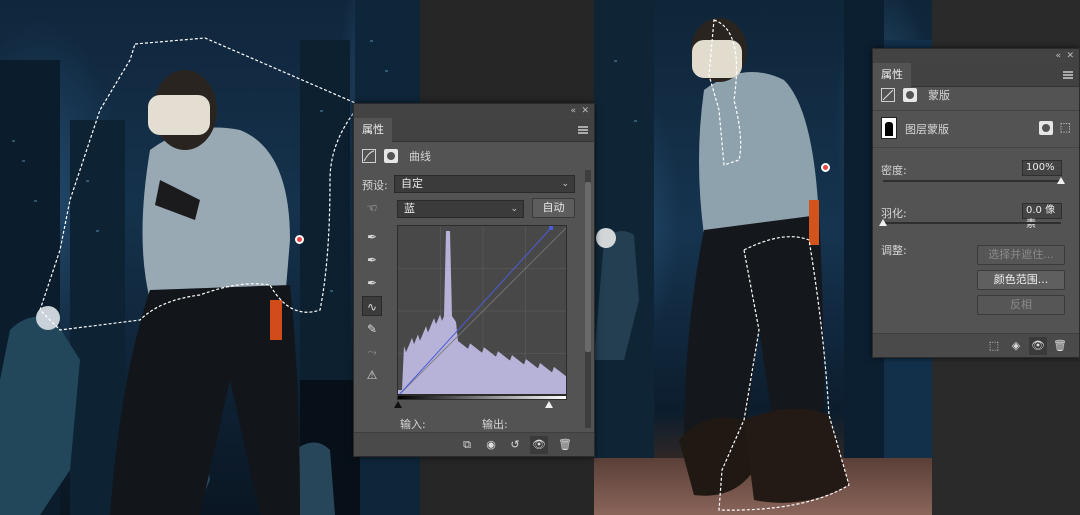 This screenshot has height=515, width=1080. I want to click on preset-value: 自定, so click(412, 183).